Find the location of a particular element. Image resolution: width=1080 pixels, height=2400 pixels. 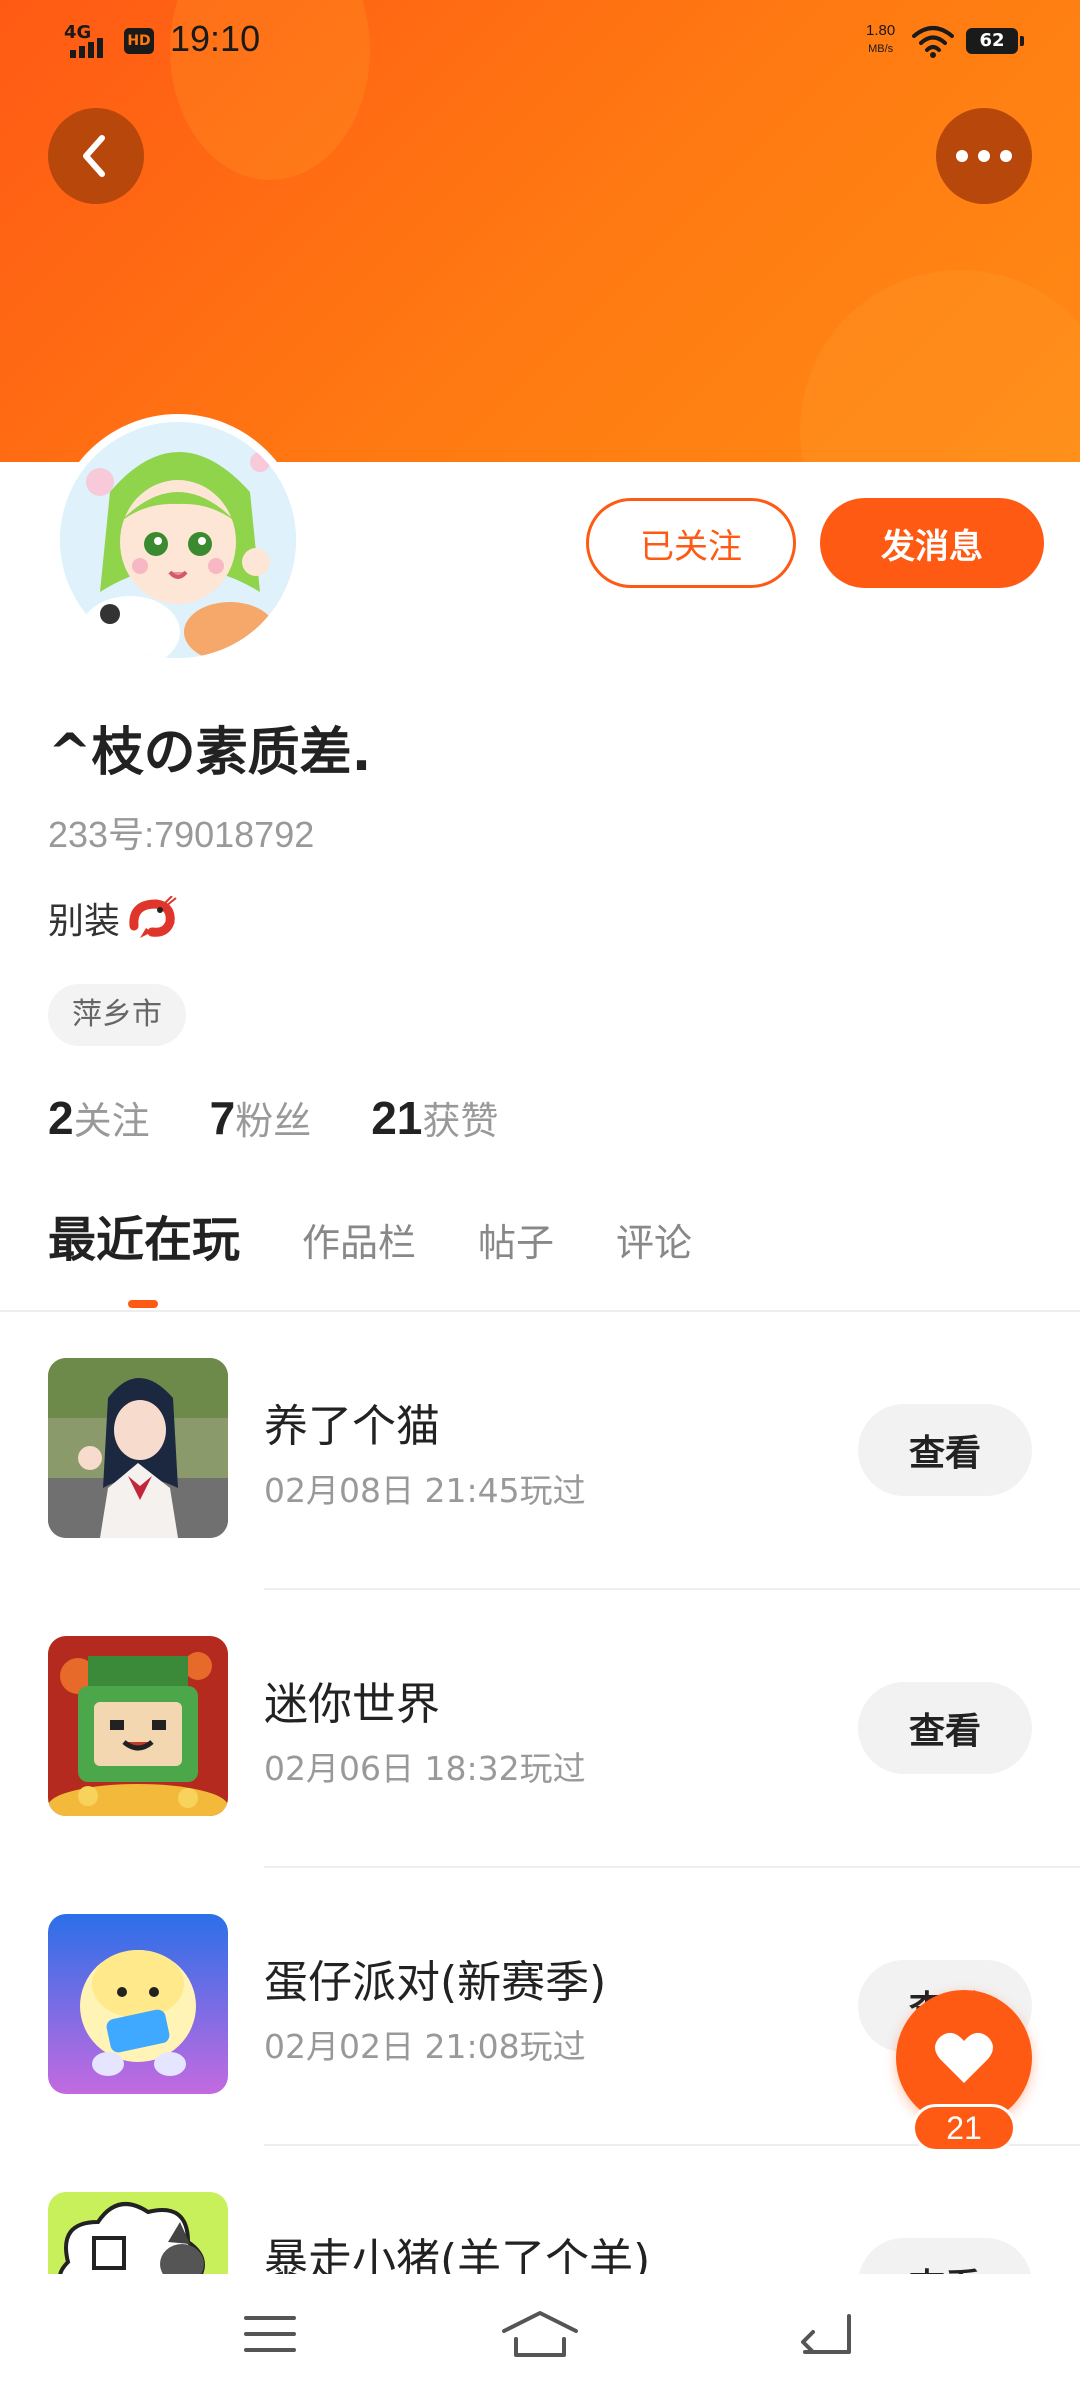

profile-tabs: 最近在玩 作品栏 帖子 评论 is located at coordinates (401, 1235).